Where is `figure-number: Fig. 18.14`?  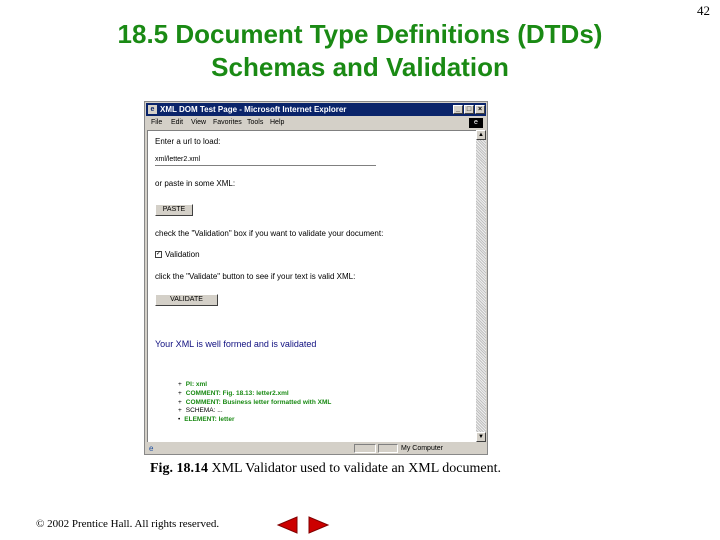
figure-number: Fig. 18.14 is located at coordinates (179, 468).